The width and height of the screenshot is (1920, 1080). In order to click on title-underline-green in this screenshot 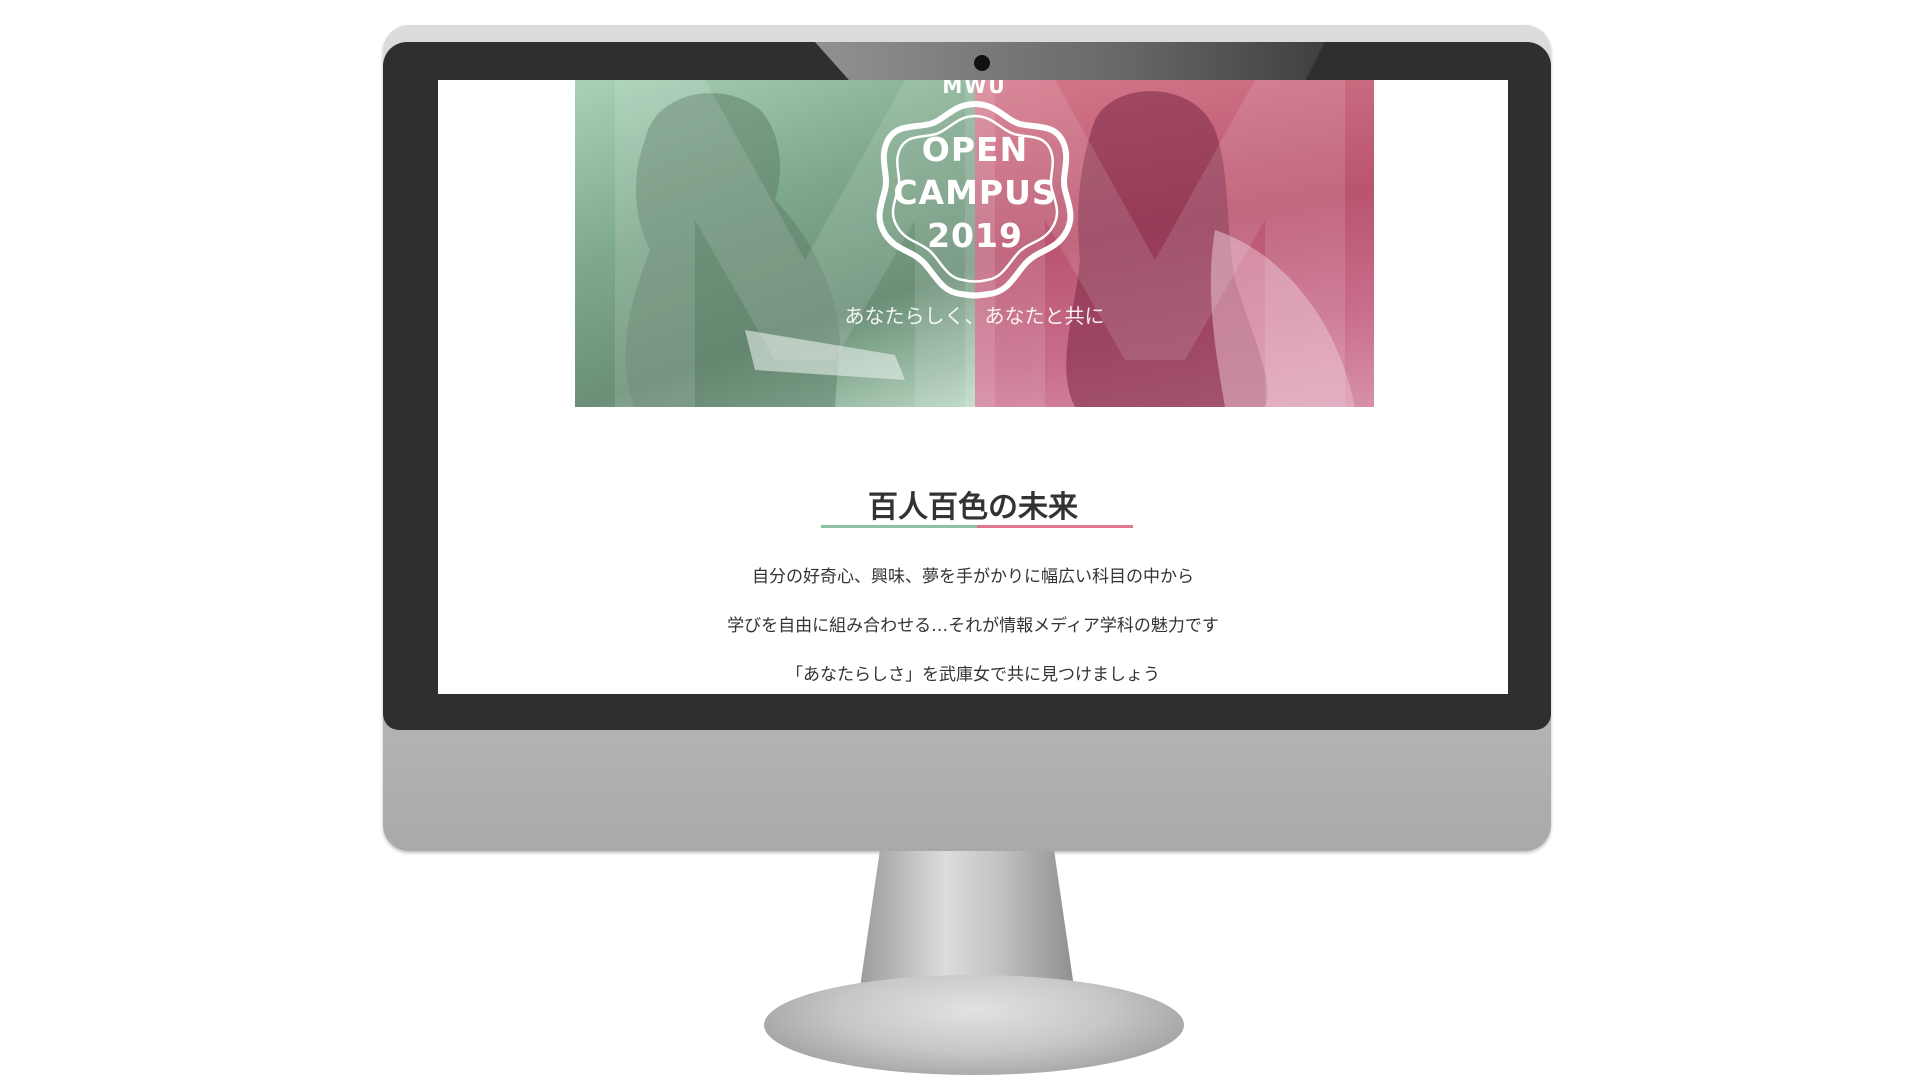, I will do `click(899, 526)`.